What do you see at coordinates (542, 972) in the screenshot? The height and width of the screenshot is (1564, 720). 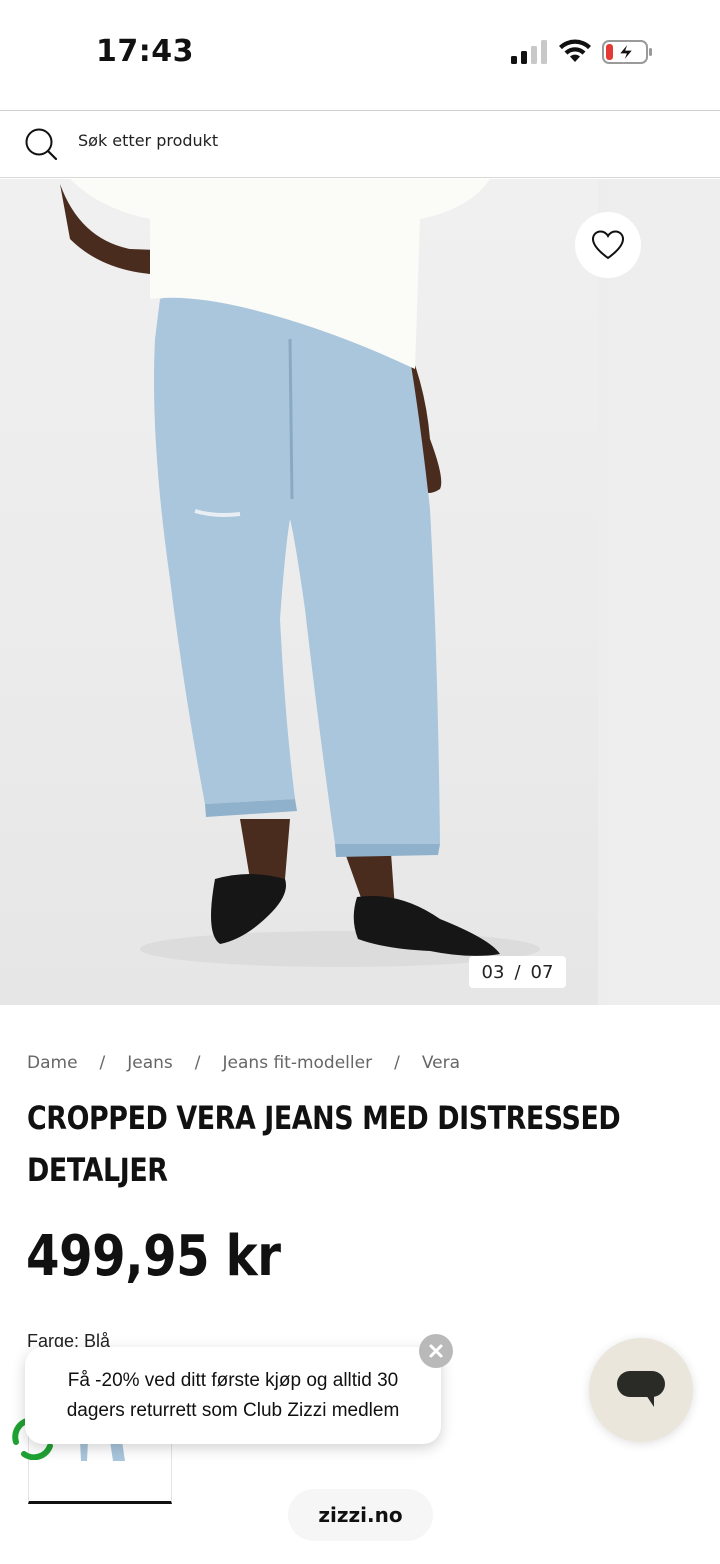 I see `image-counter-total: 07` at bounding box center [542, 972].